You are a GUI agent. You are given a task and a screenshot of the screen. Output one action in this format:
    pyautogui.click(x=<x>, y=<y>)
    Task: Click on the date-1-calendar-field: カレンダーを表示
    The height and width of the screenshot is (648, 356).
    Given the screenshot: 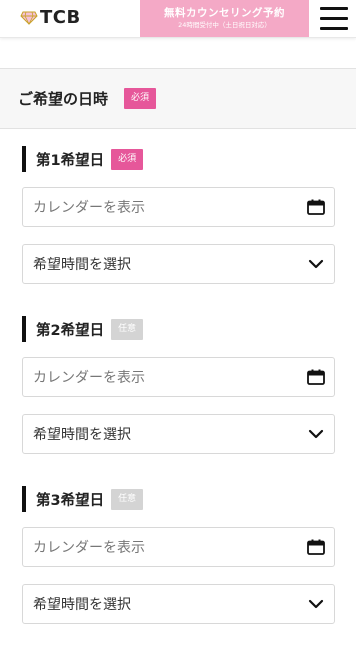 What is the action you would take?
    pyautogui.click(x=178, y=207)
    